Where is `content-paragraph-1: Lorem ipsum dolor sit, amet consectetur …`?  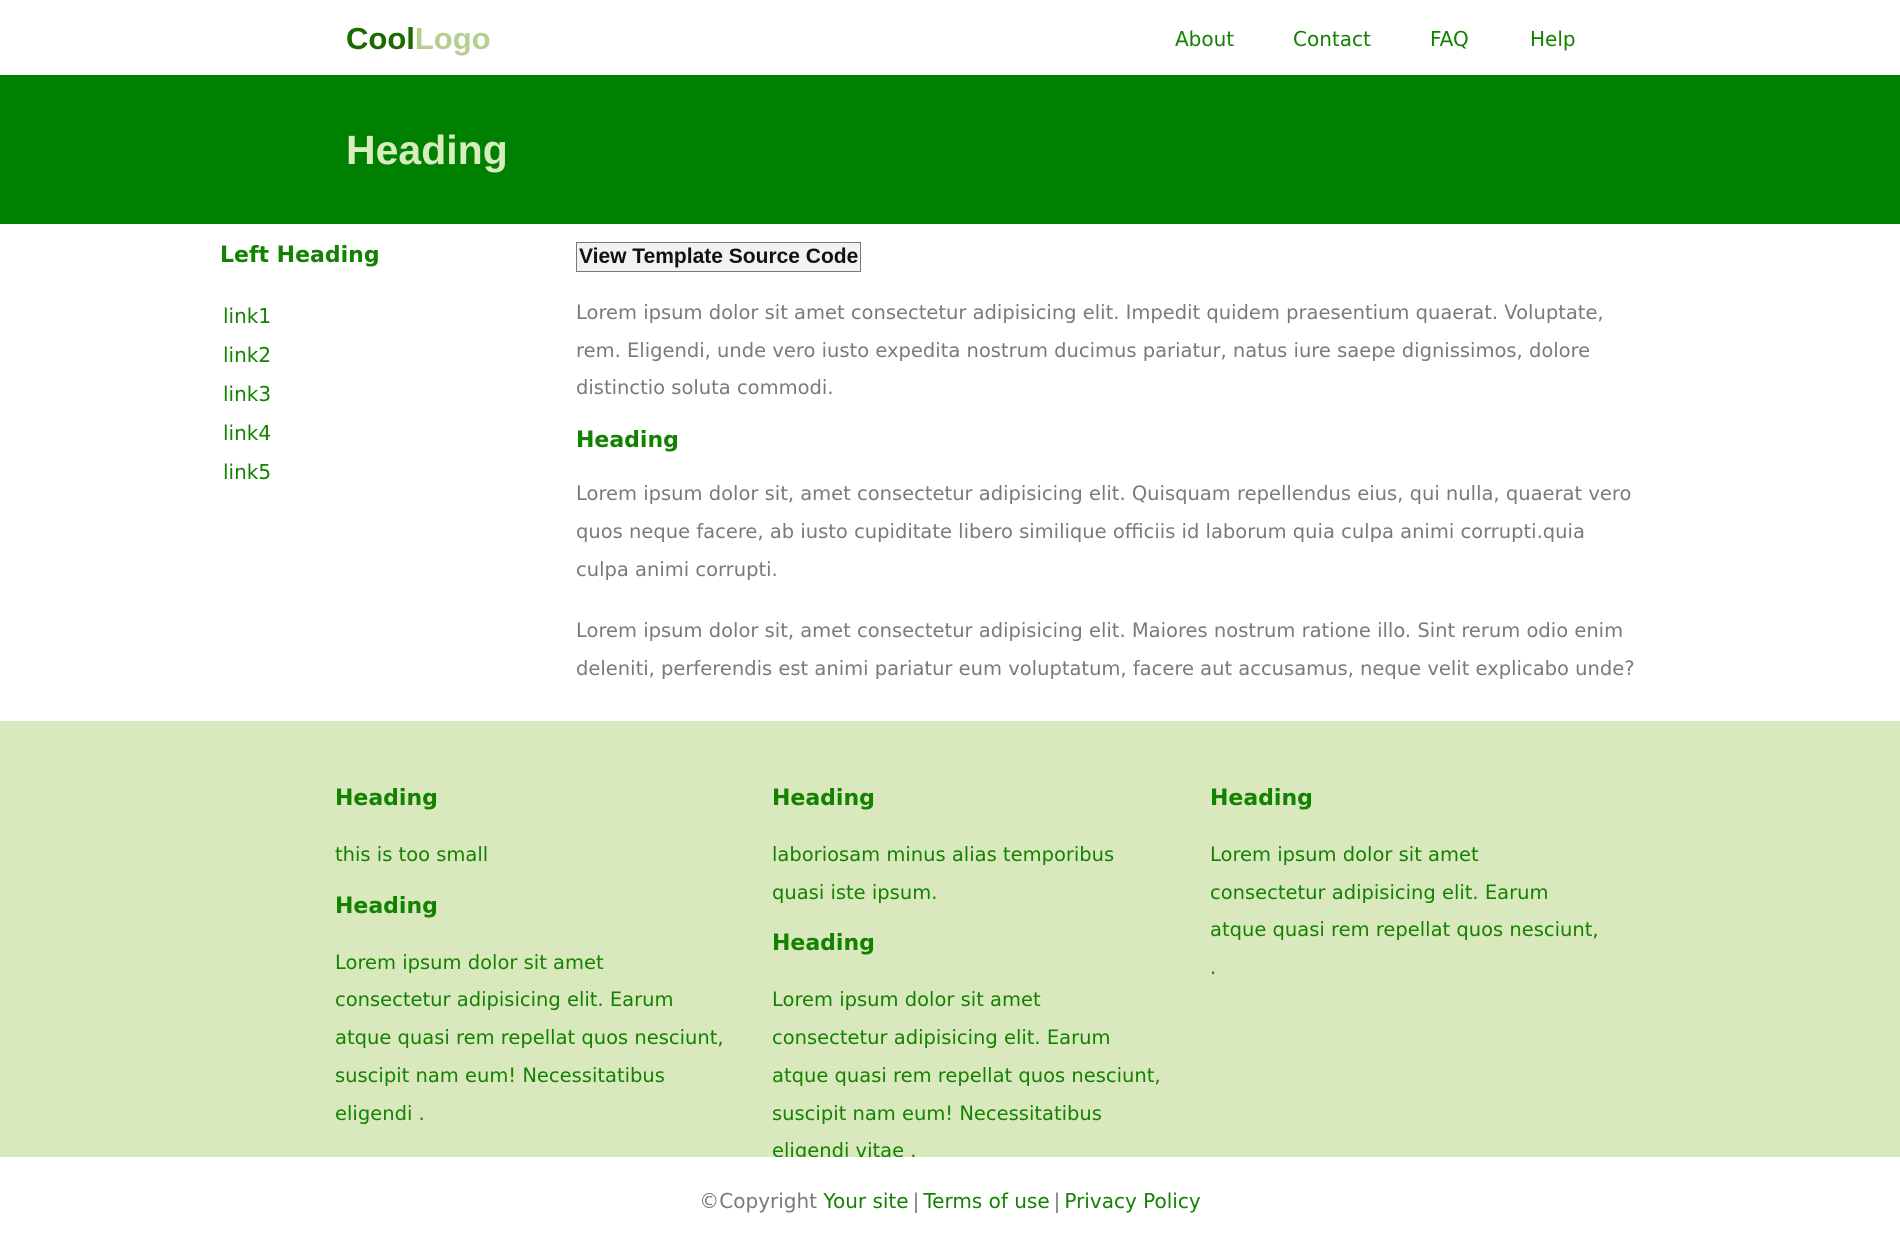 content-paragraph-1: Lorem ipsum dolor sit, amet consectetur … is located at coordinates (1104, 531).